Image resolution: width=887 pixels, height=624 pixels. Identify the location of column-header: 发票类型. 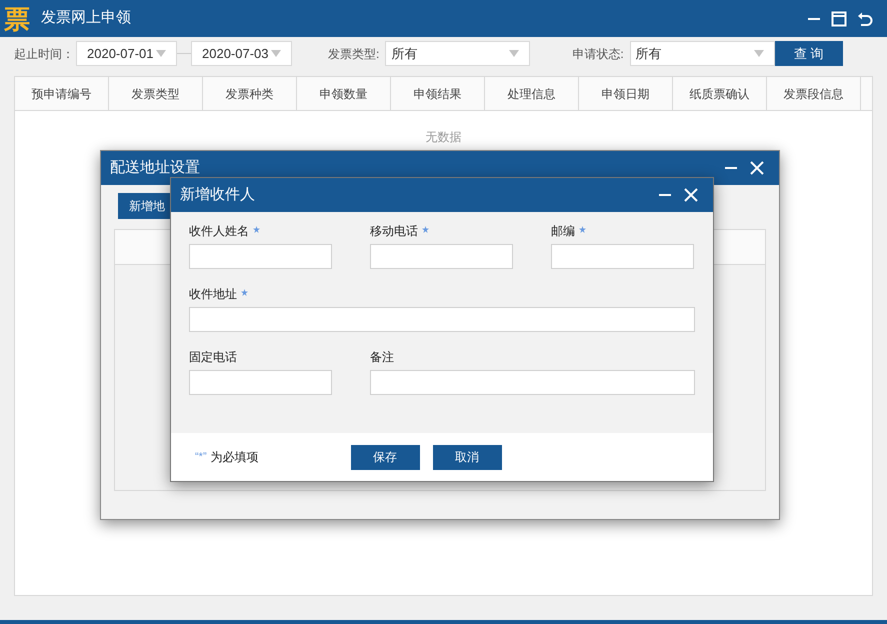
(156, 93).